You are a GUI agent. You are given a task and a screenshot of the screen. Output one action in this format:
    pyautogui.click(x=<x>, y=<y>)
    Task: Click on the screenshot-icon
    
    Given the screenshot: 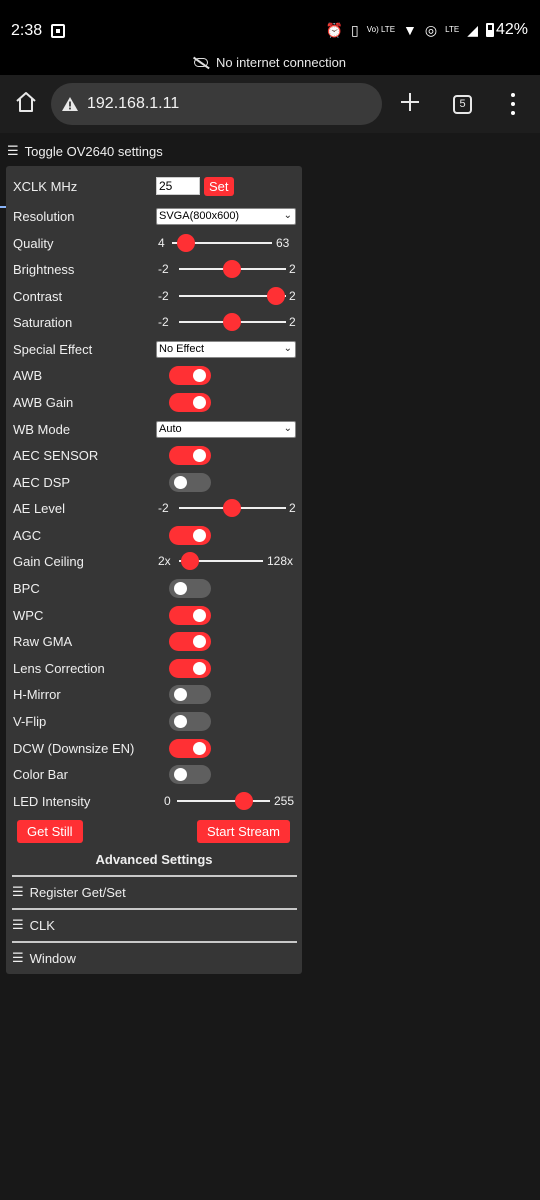 What is the action you would take?
    pyautogui.click(x=58, y=31)
    